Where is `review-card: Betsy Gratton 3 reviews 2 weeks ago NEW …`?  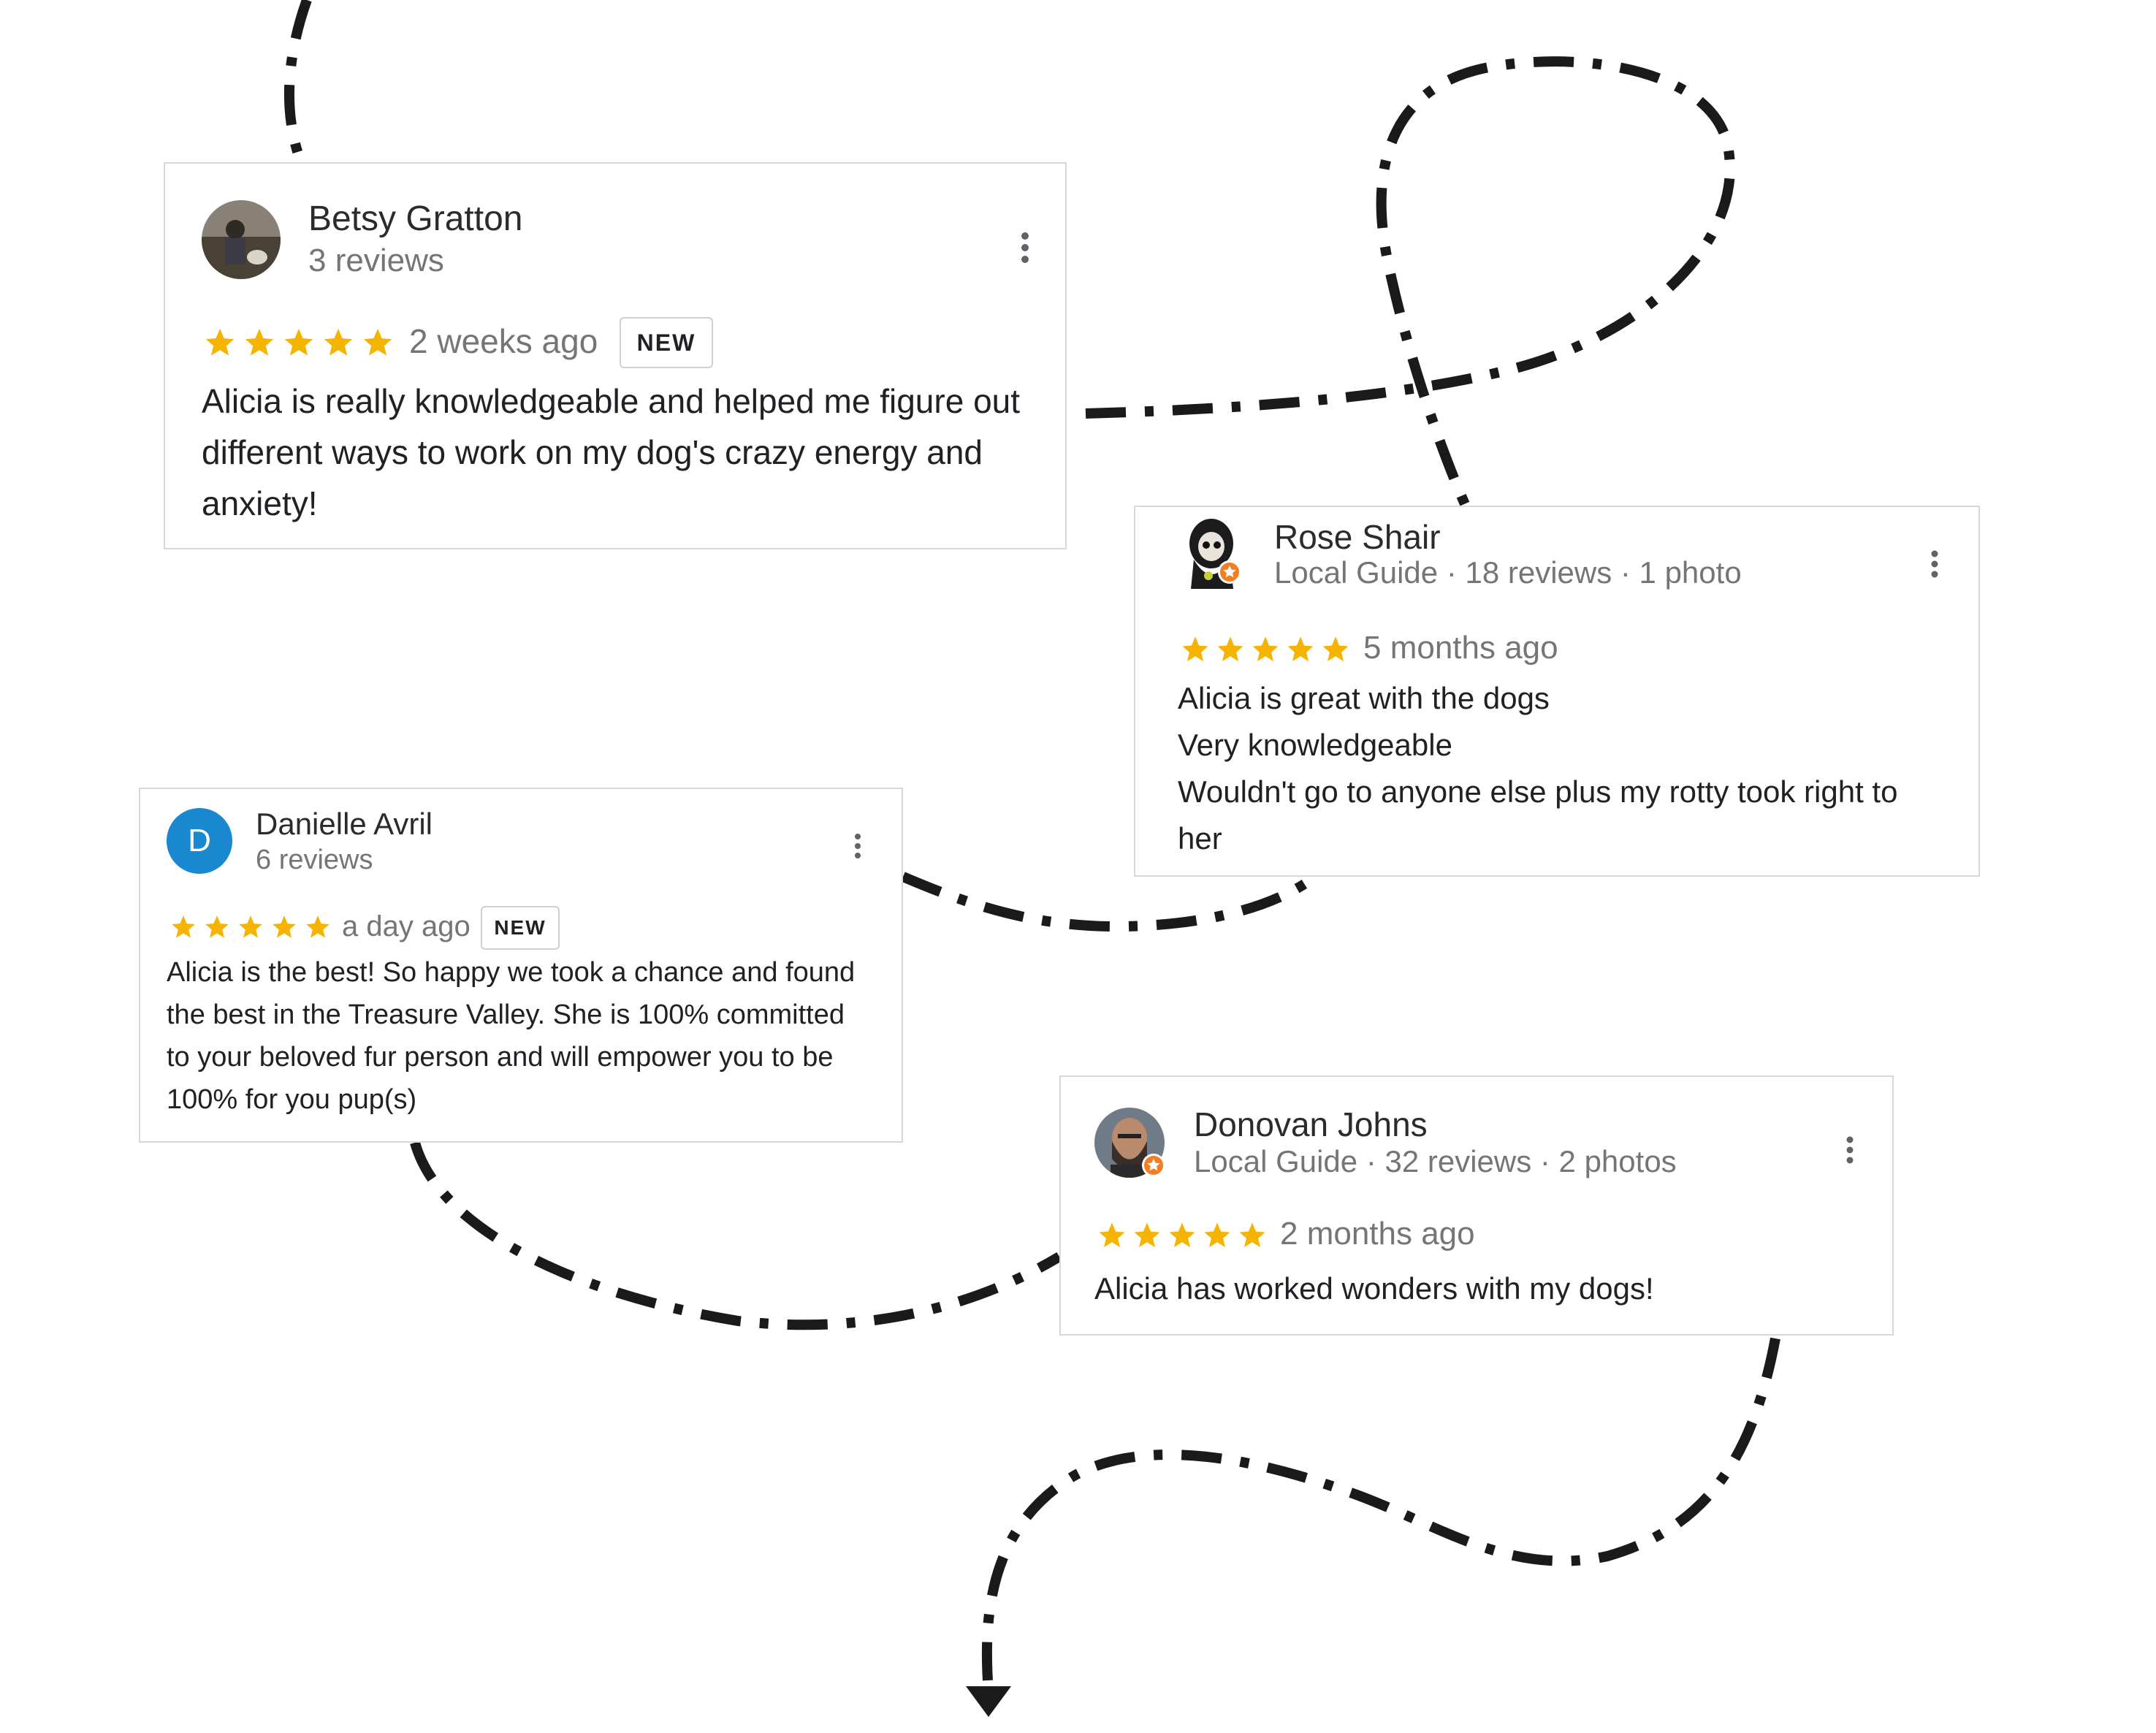 review-card: Betsy Gratton 3 reviews 2 weeks ago NEW … is located at coordinates (615, 355).